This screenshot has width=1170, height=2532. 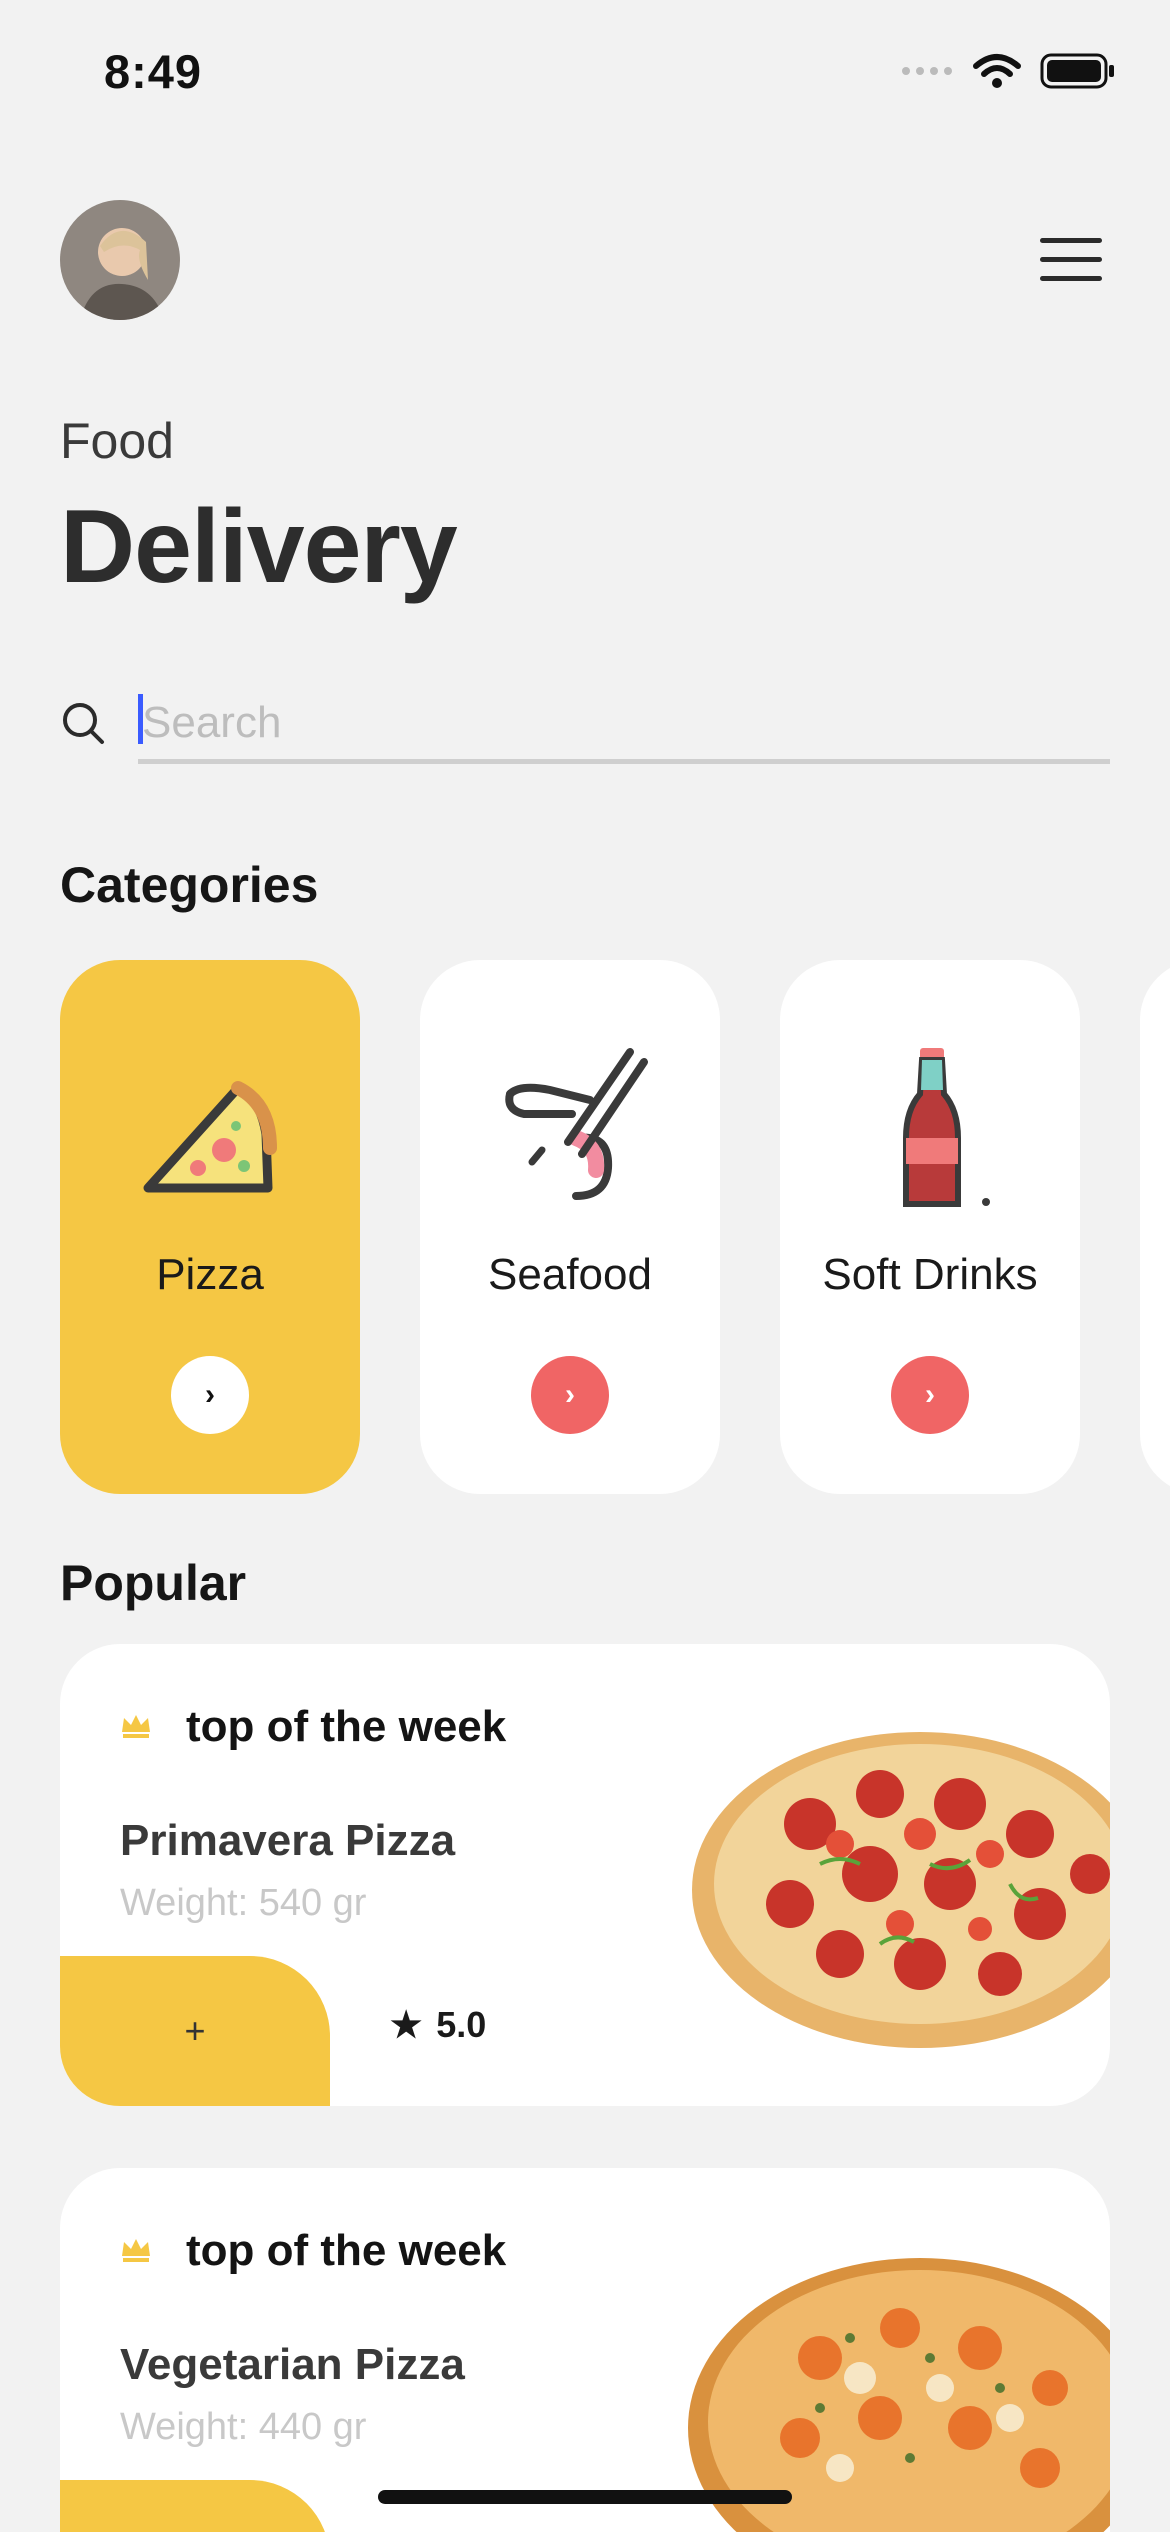 I want to click on avatar, so click(x=120, y=260).